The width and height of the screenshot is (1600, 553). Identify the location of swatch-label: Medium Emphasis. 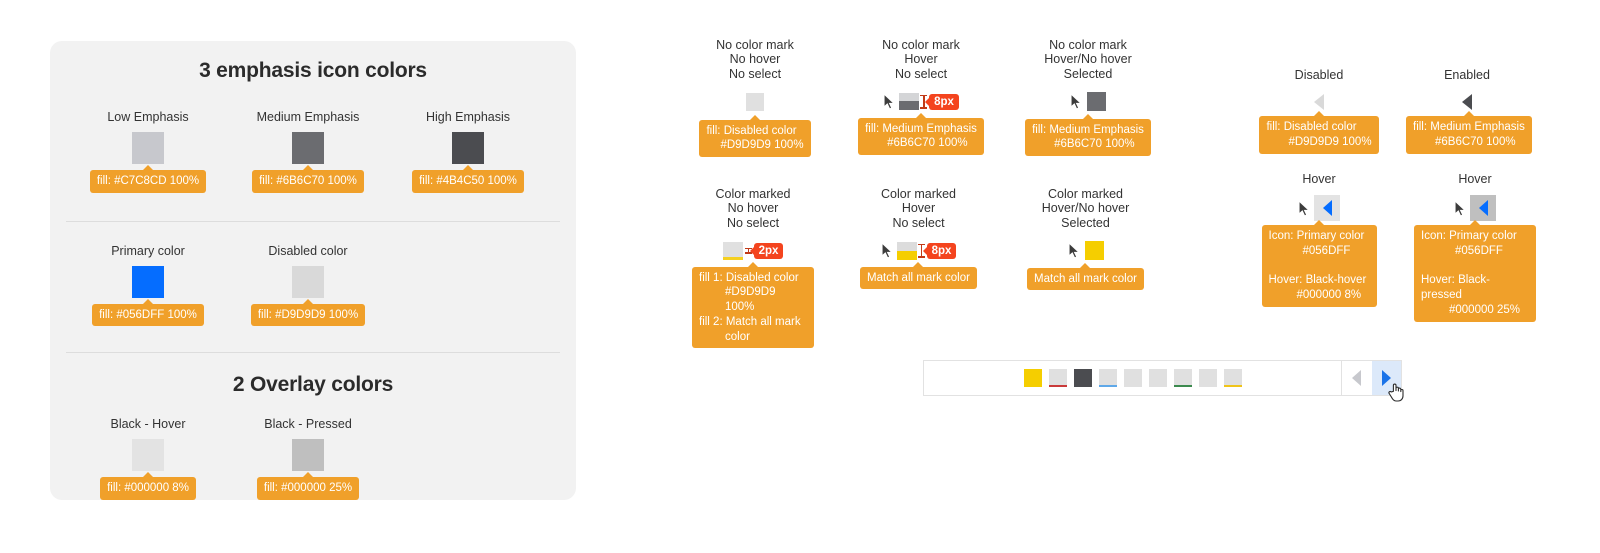
(308, 117).